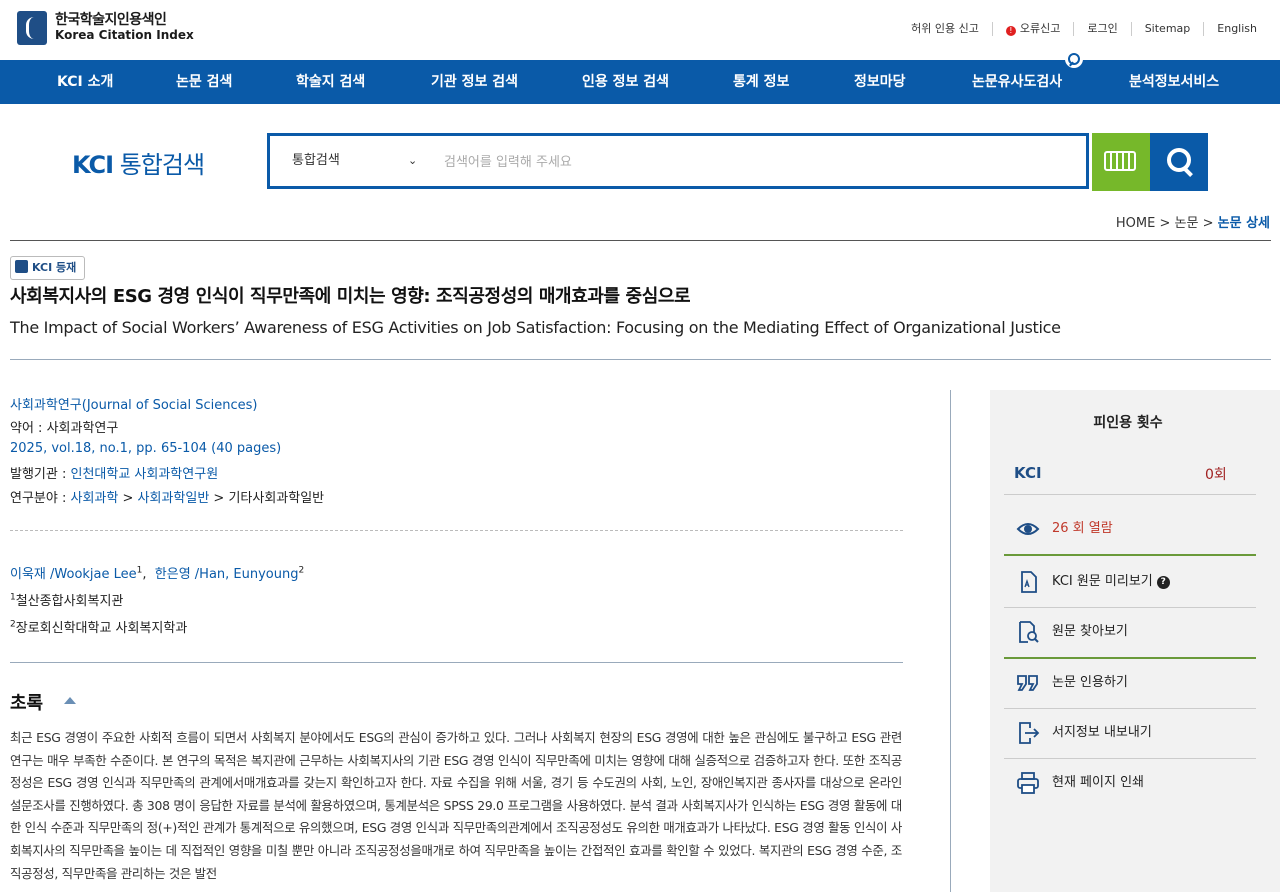  Describe the element at coordinates (32, 28) in the screenshot. I see `kci-logo-mark-icon` at that location.